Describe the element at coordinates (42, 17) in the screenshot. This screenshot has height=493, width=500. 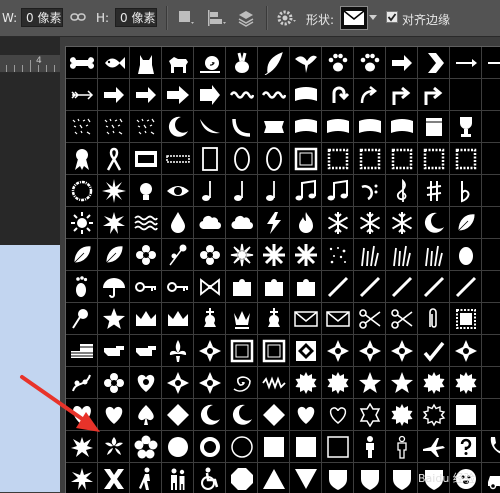
I see `width-field: 0 像素` at that location.